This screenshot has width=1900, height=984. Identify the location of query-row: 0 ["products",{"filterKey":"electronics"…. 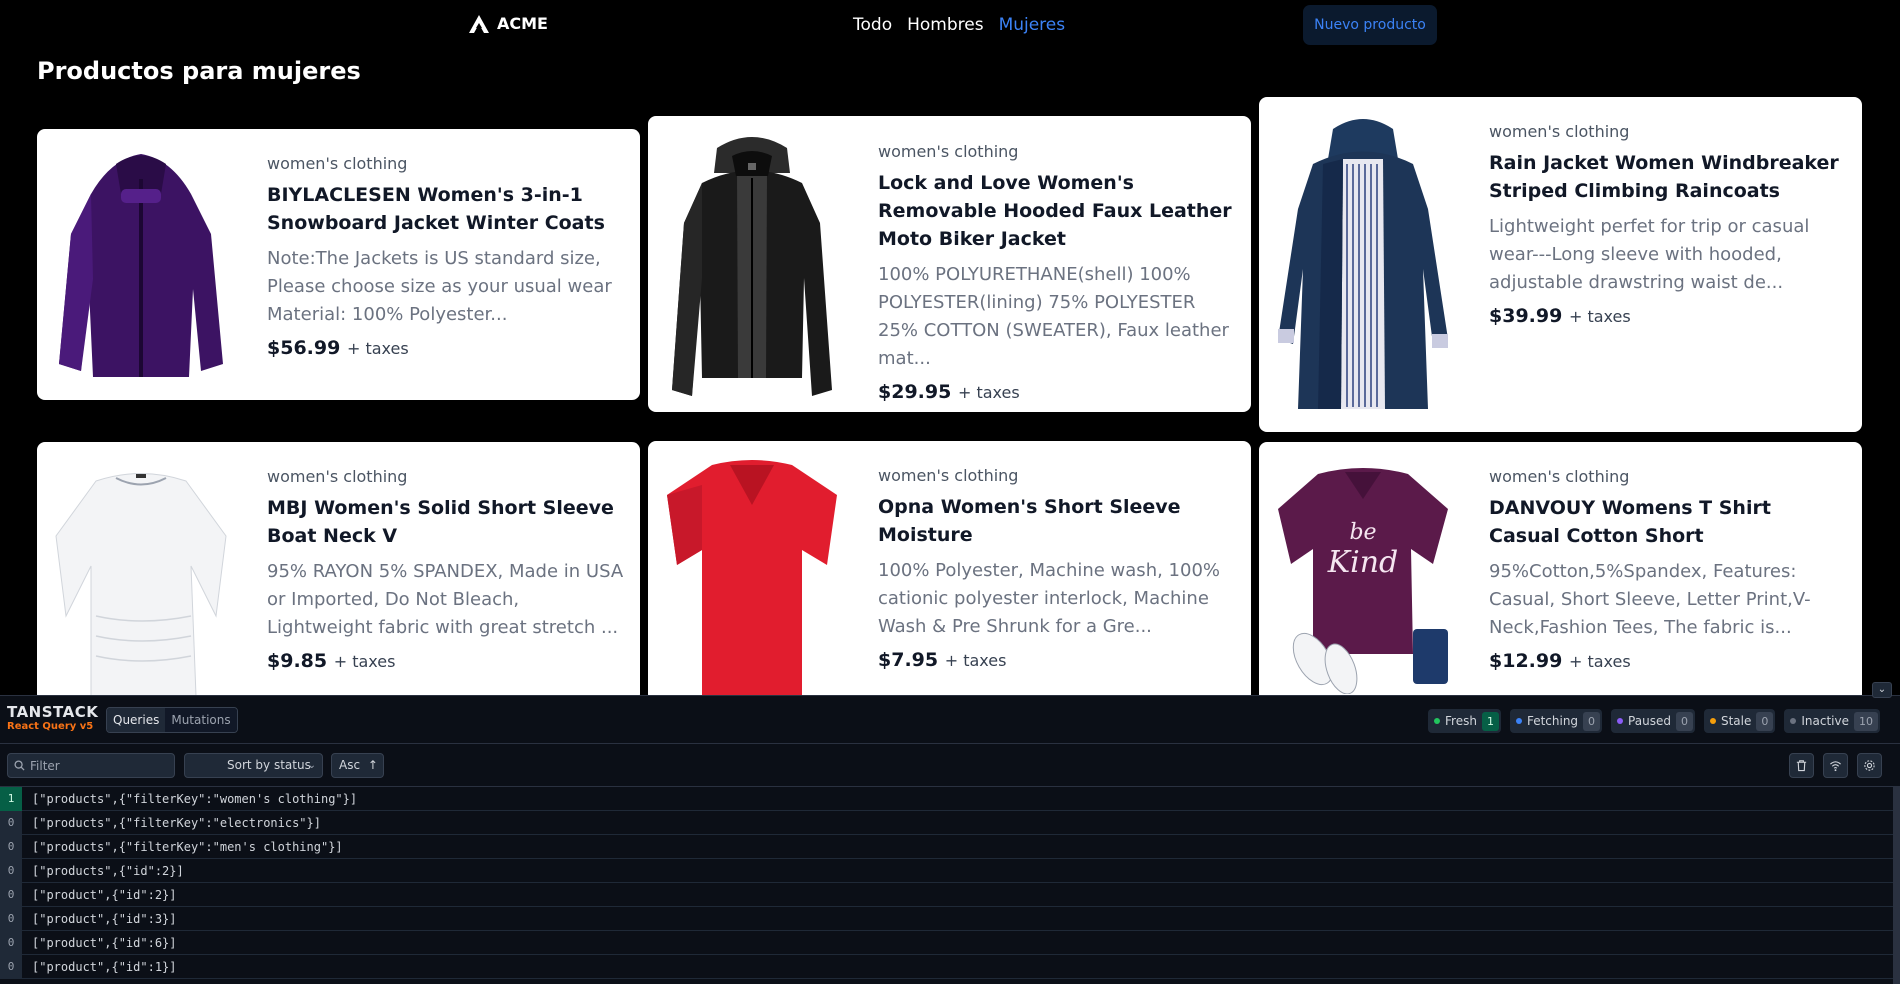
(946, 822).